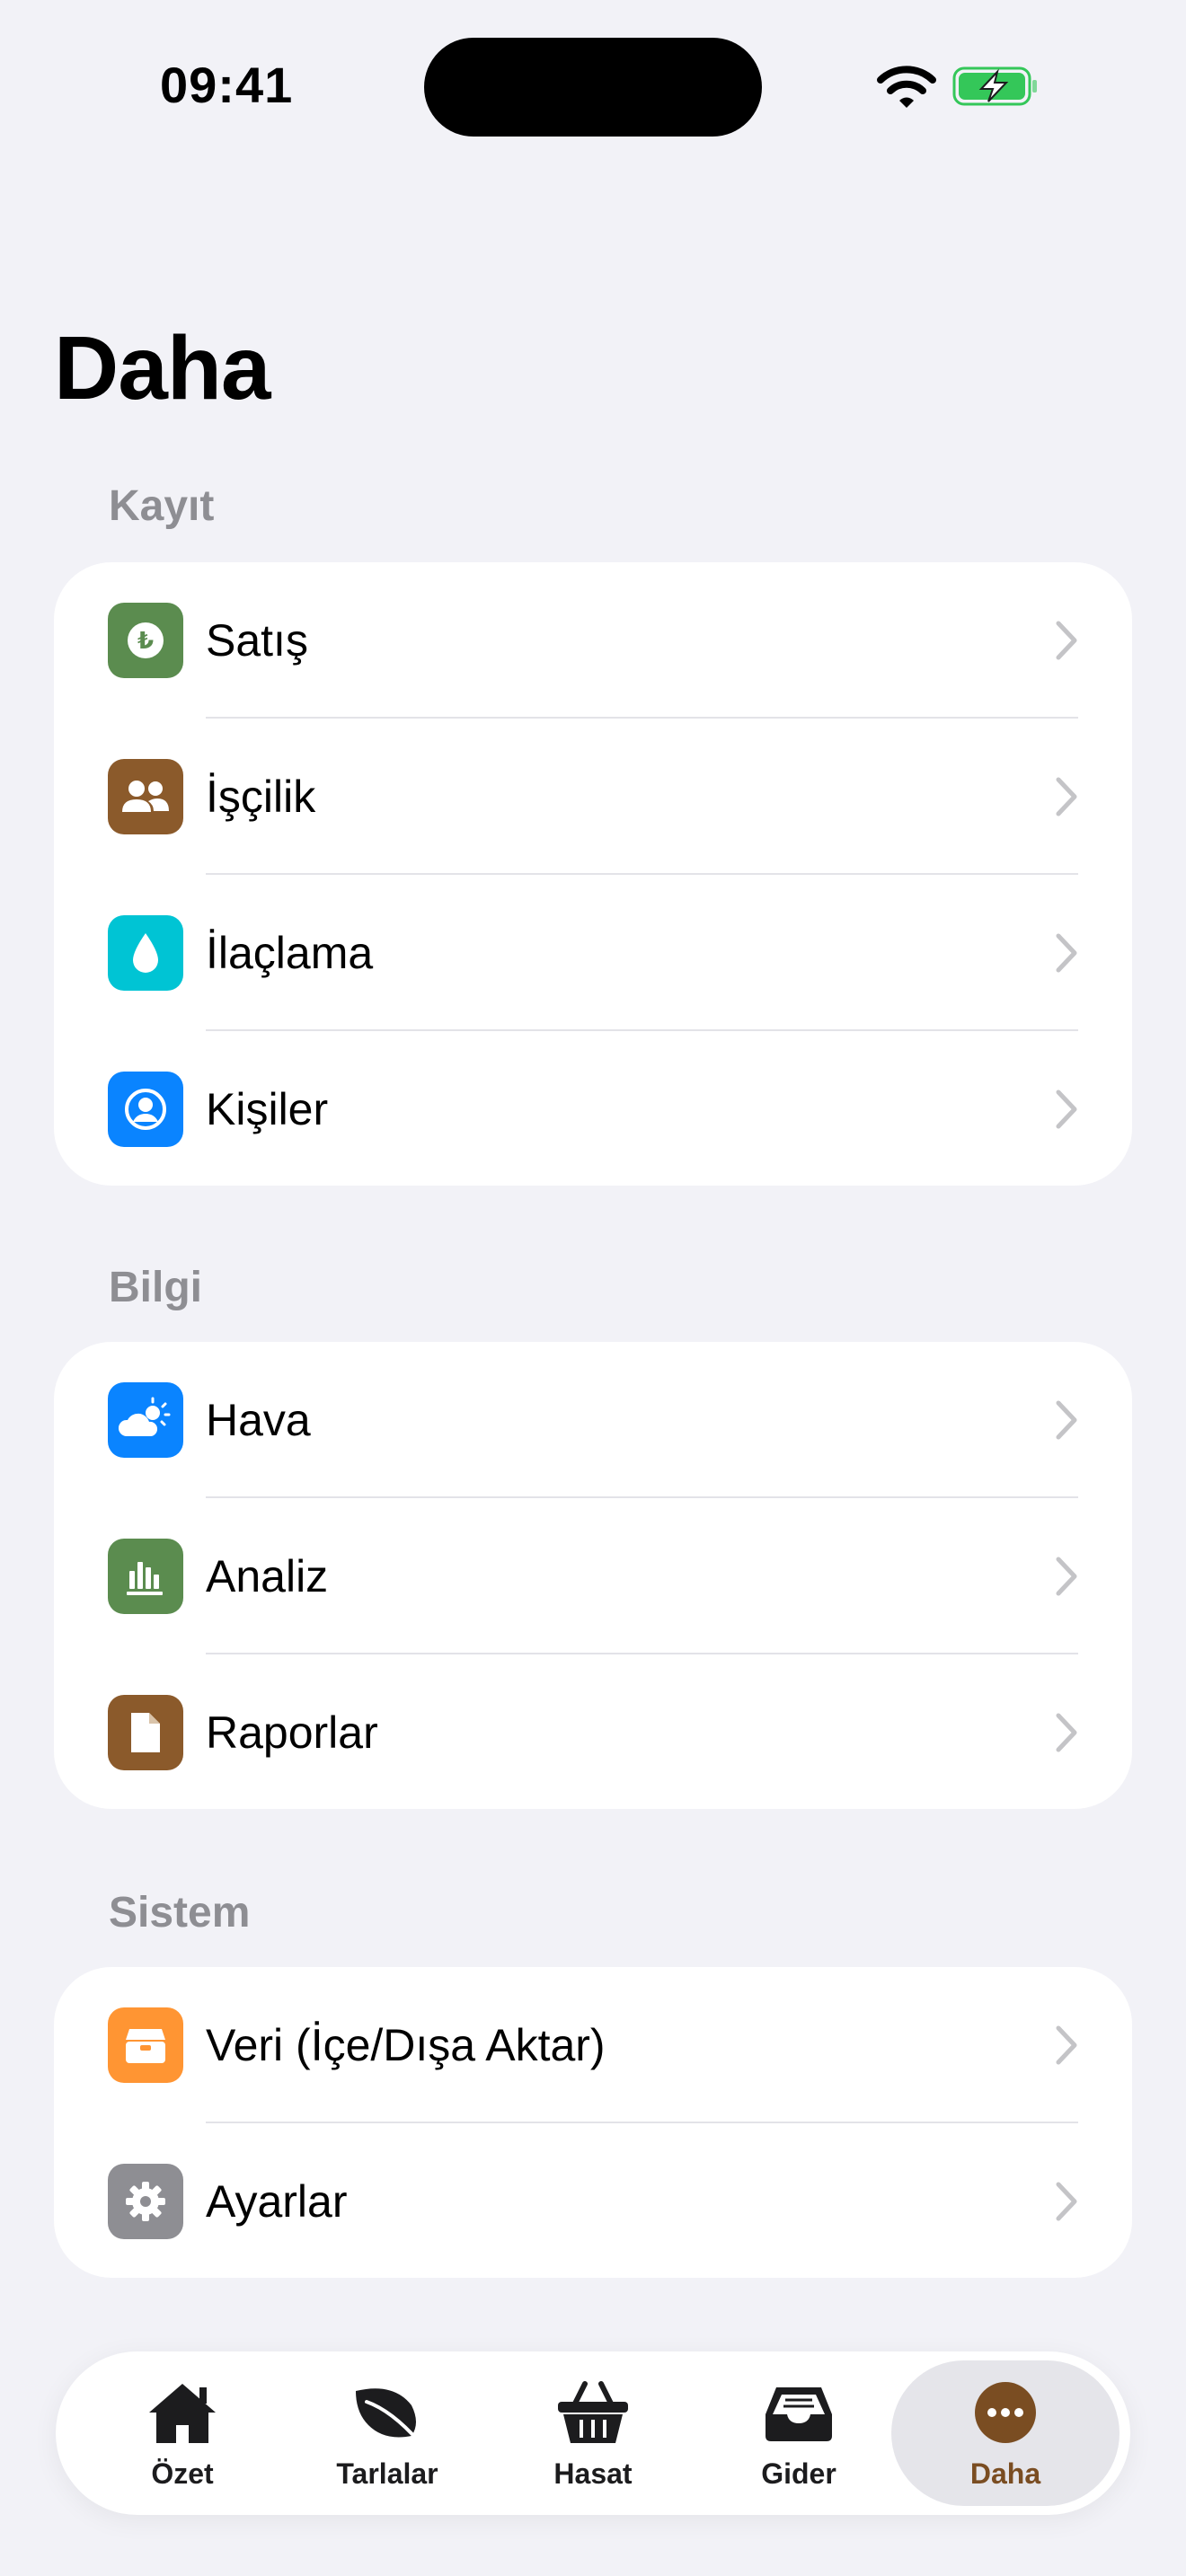  Describe the element at coordinates (593, 953) in the screenshot. I see `list-item-ilaclama: İlaçlama` at that location.